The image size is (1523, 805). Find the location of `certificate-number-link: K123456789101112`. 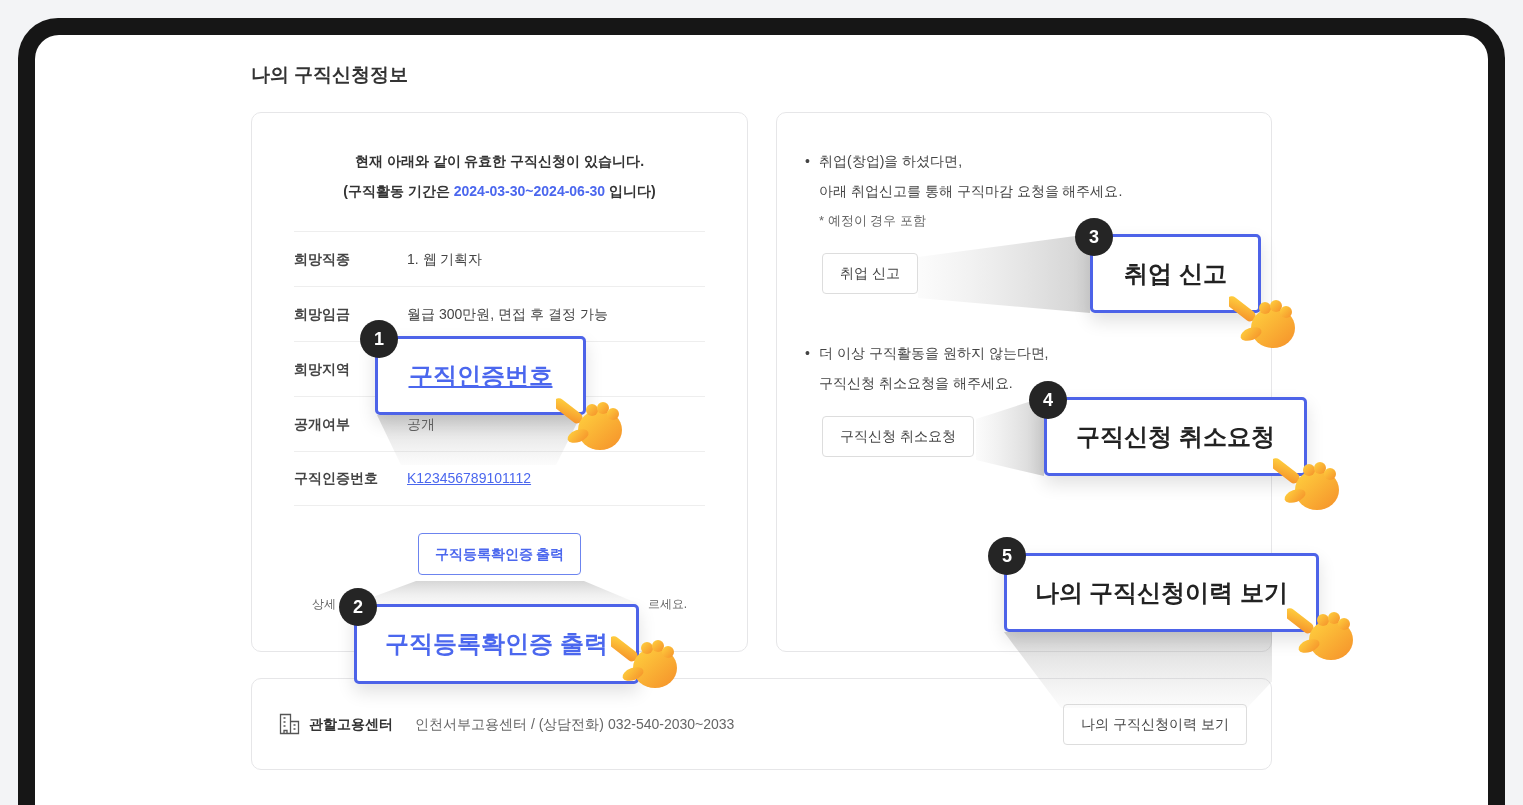

certificate-number-link: K123456789101112 is located at coordinates (469, 478).